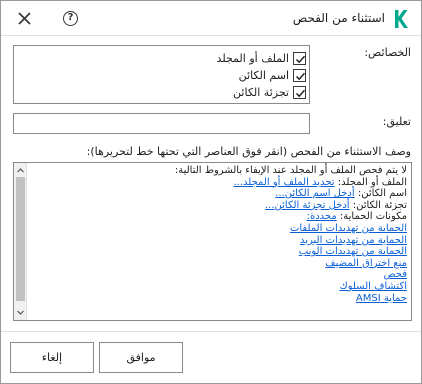 Image resolution: width=422 pixels, height=384 pixels. Describe the element at coordinates (141, 357) in the screenshot. I see `ok-button: موافق` at that location.